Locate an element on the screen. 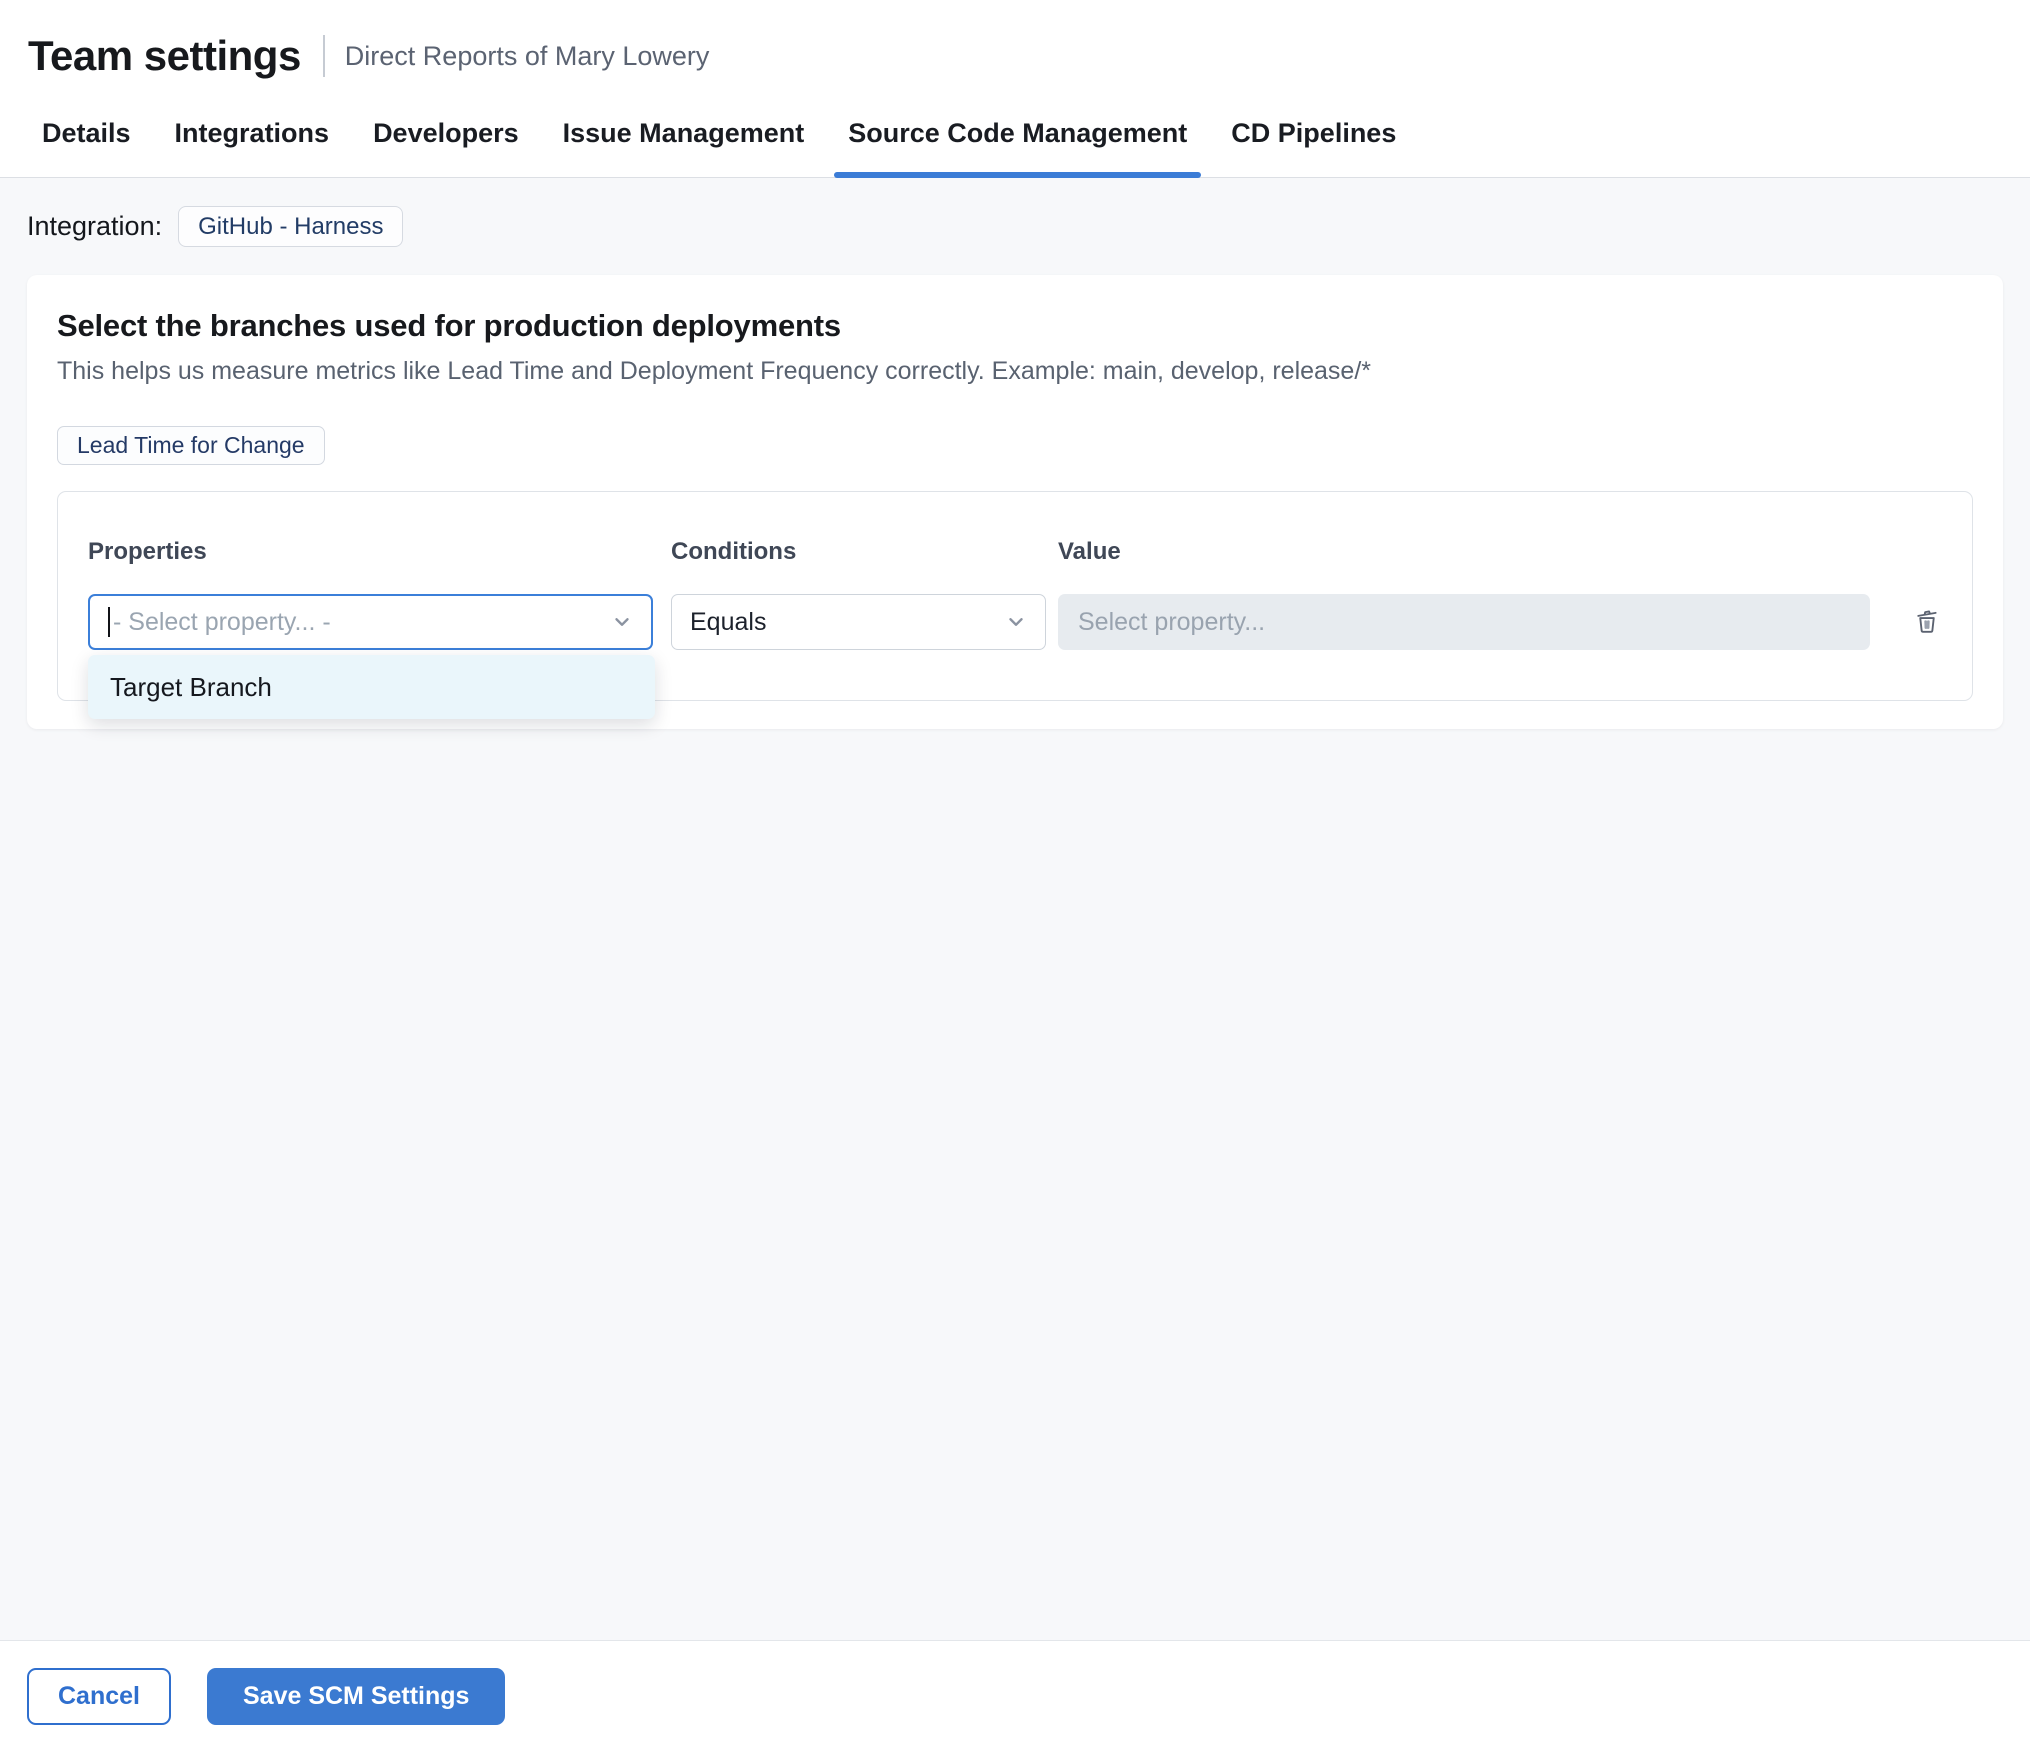  property-select-wrapper: - Select property... - Target Branch is located at coordinates (379, 656).